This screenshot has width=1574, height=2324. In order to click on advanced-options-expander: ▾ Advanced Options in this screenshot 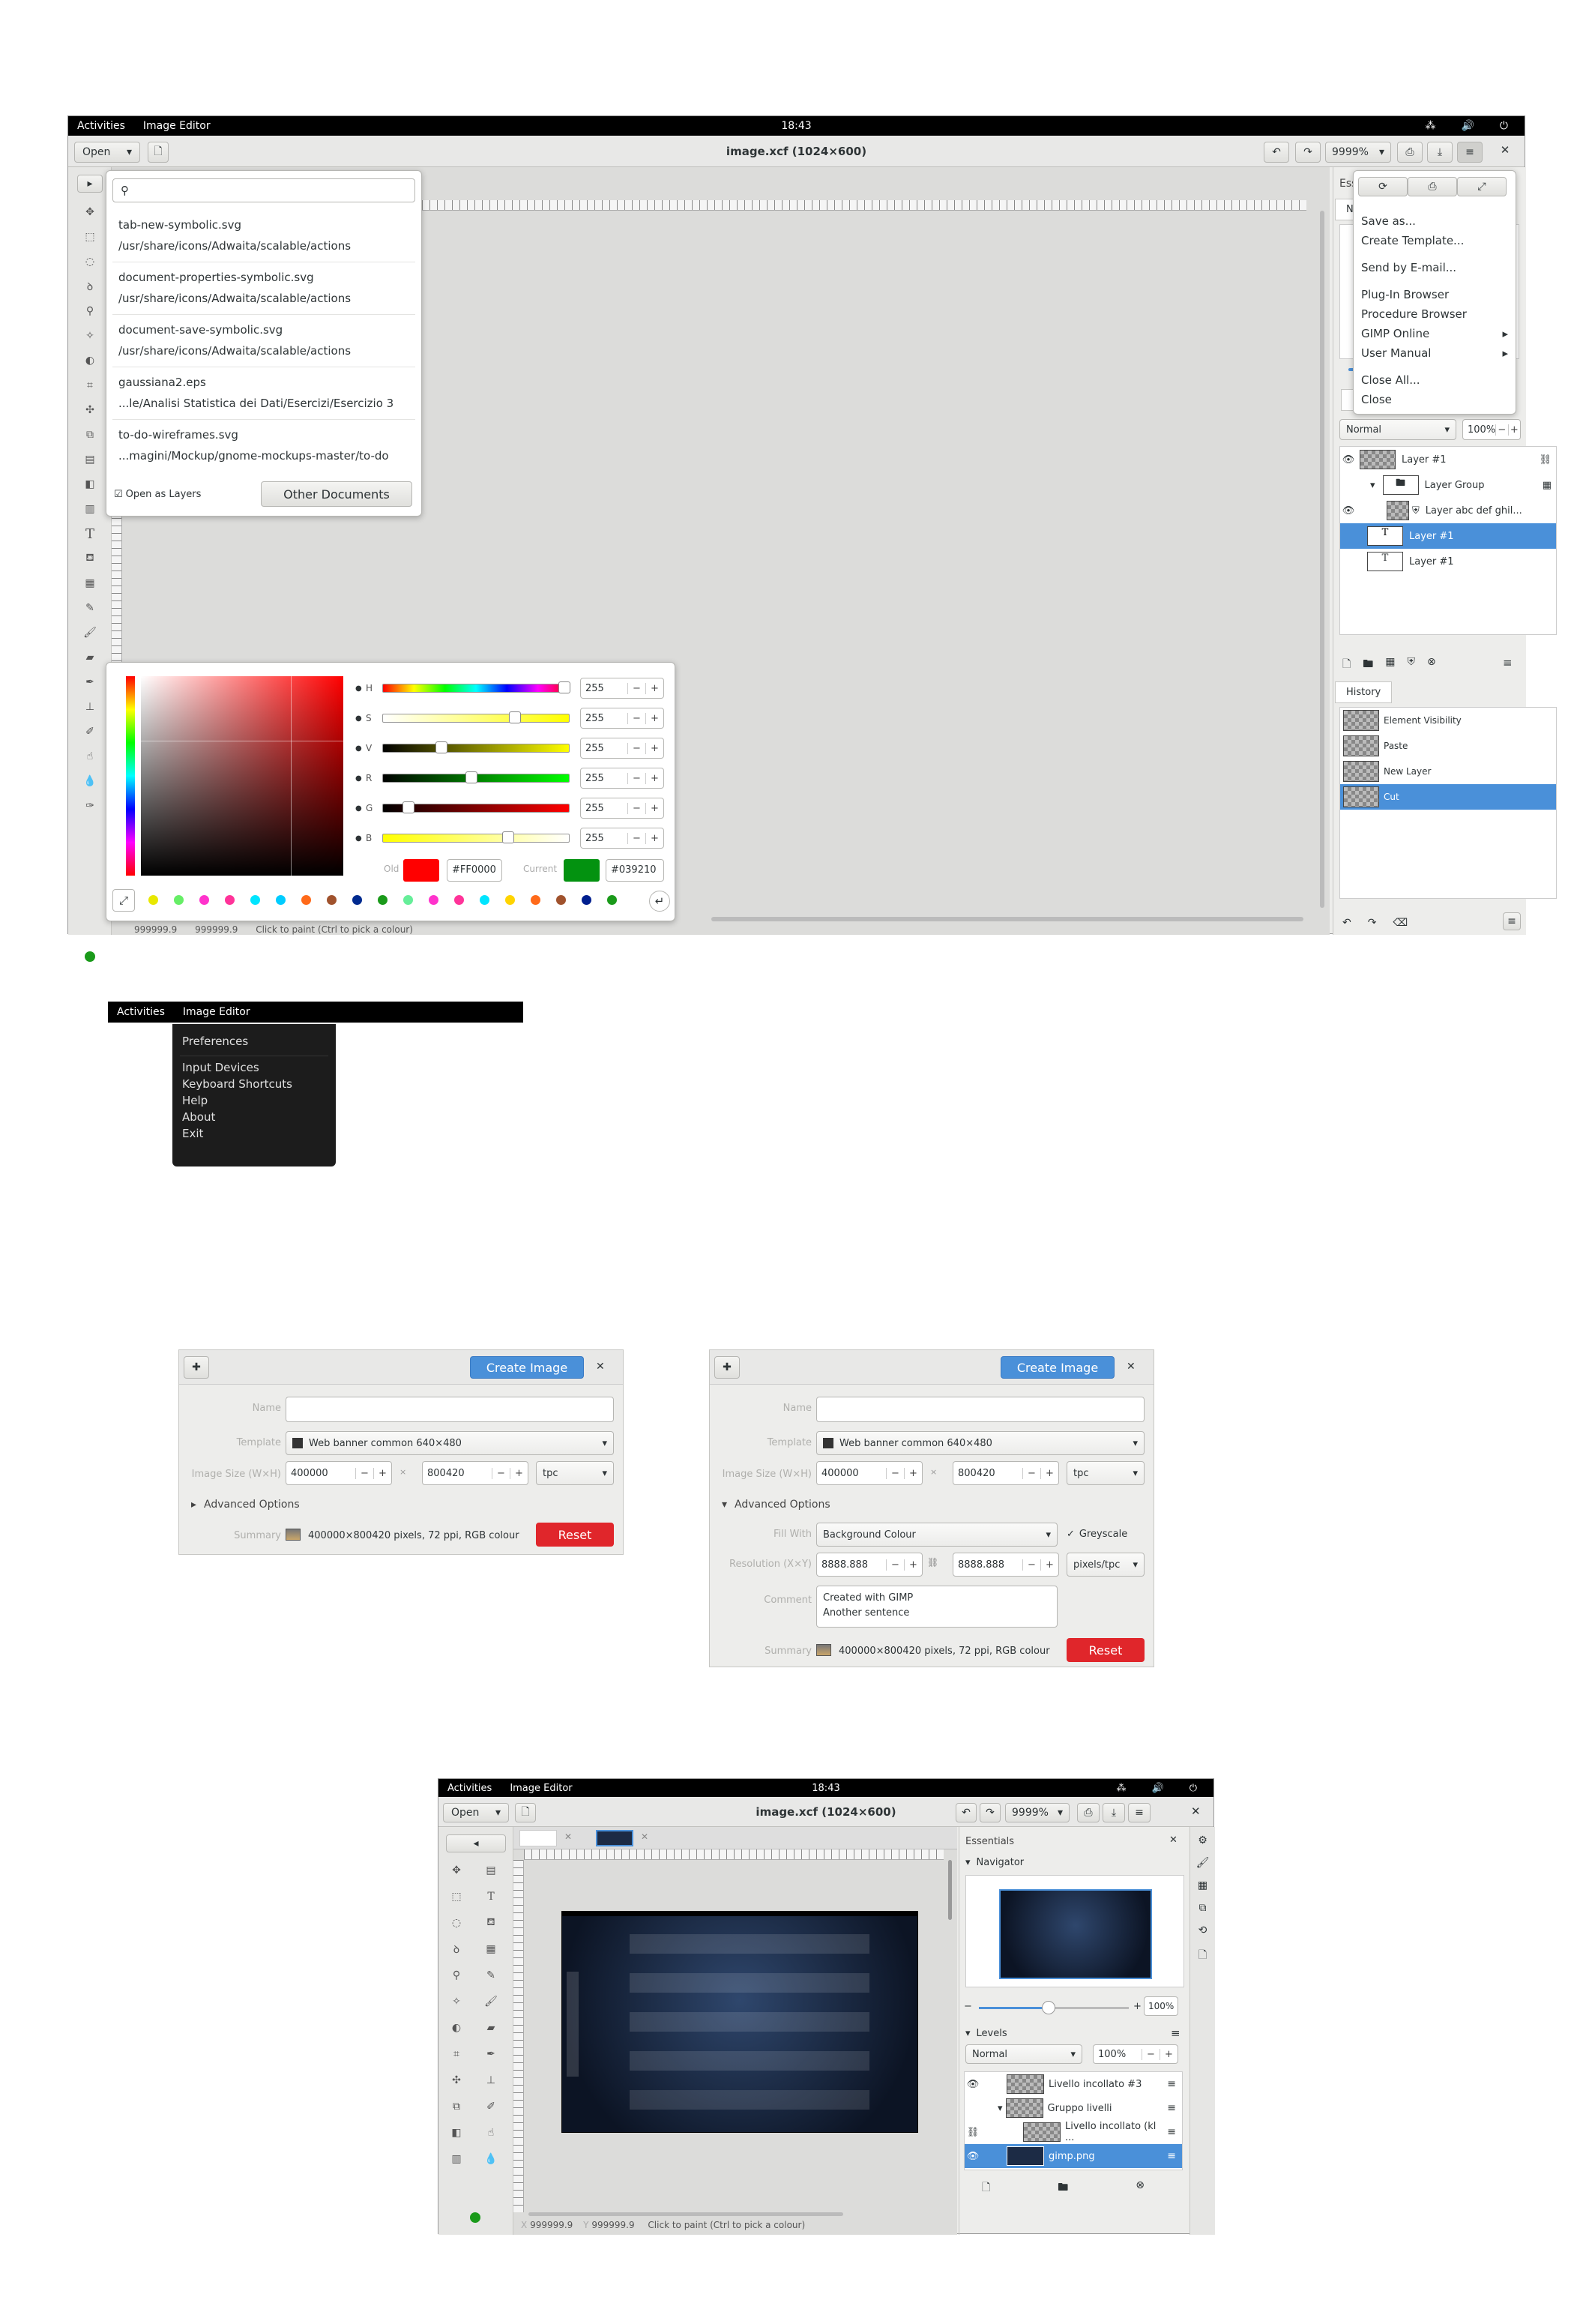, I will do `click(776, 1505)`.